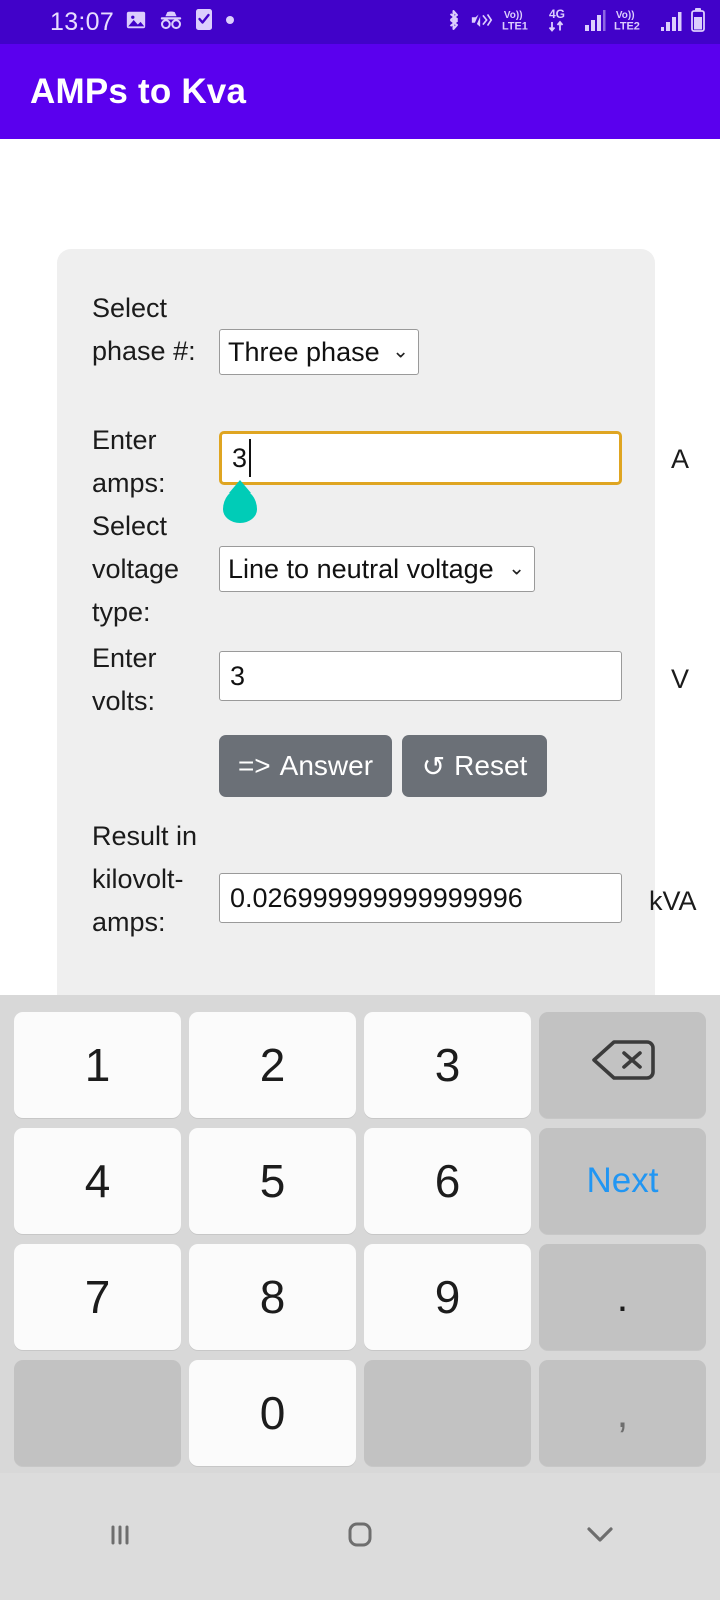 This screenshot has width=720, height=1600. What do you see at coordinates (204, 22) in the screenshot?
I see `checkbox-icon` at bounding box center [204, 22].